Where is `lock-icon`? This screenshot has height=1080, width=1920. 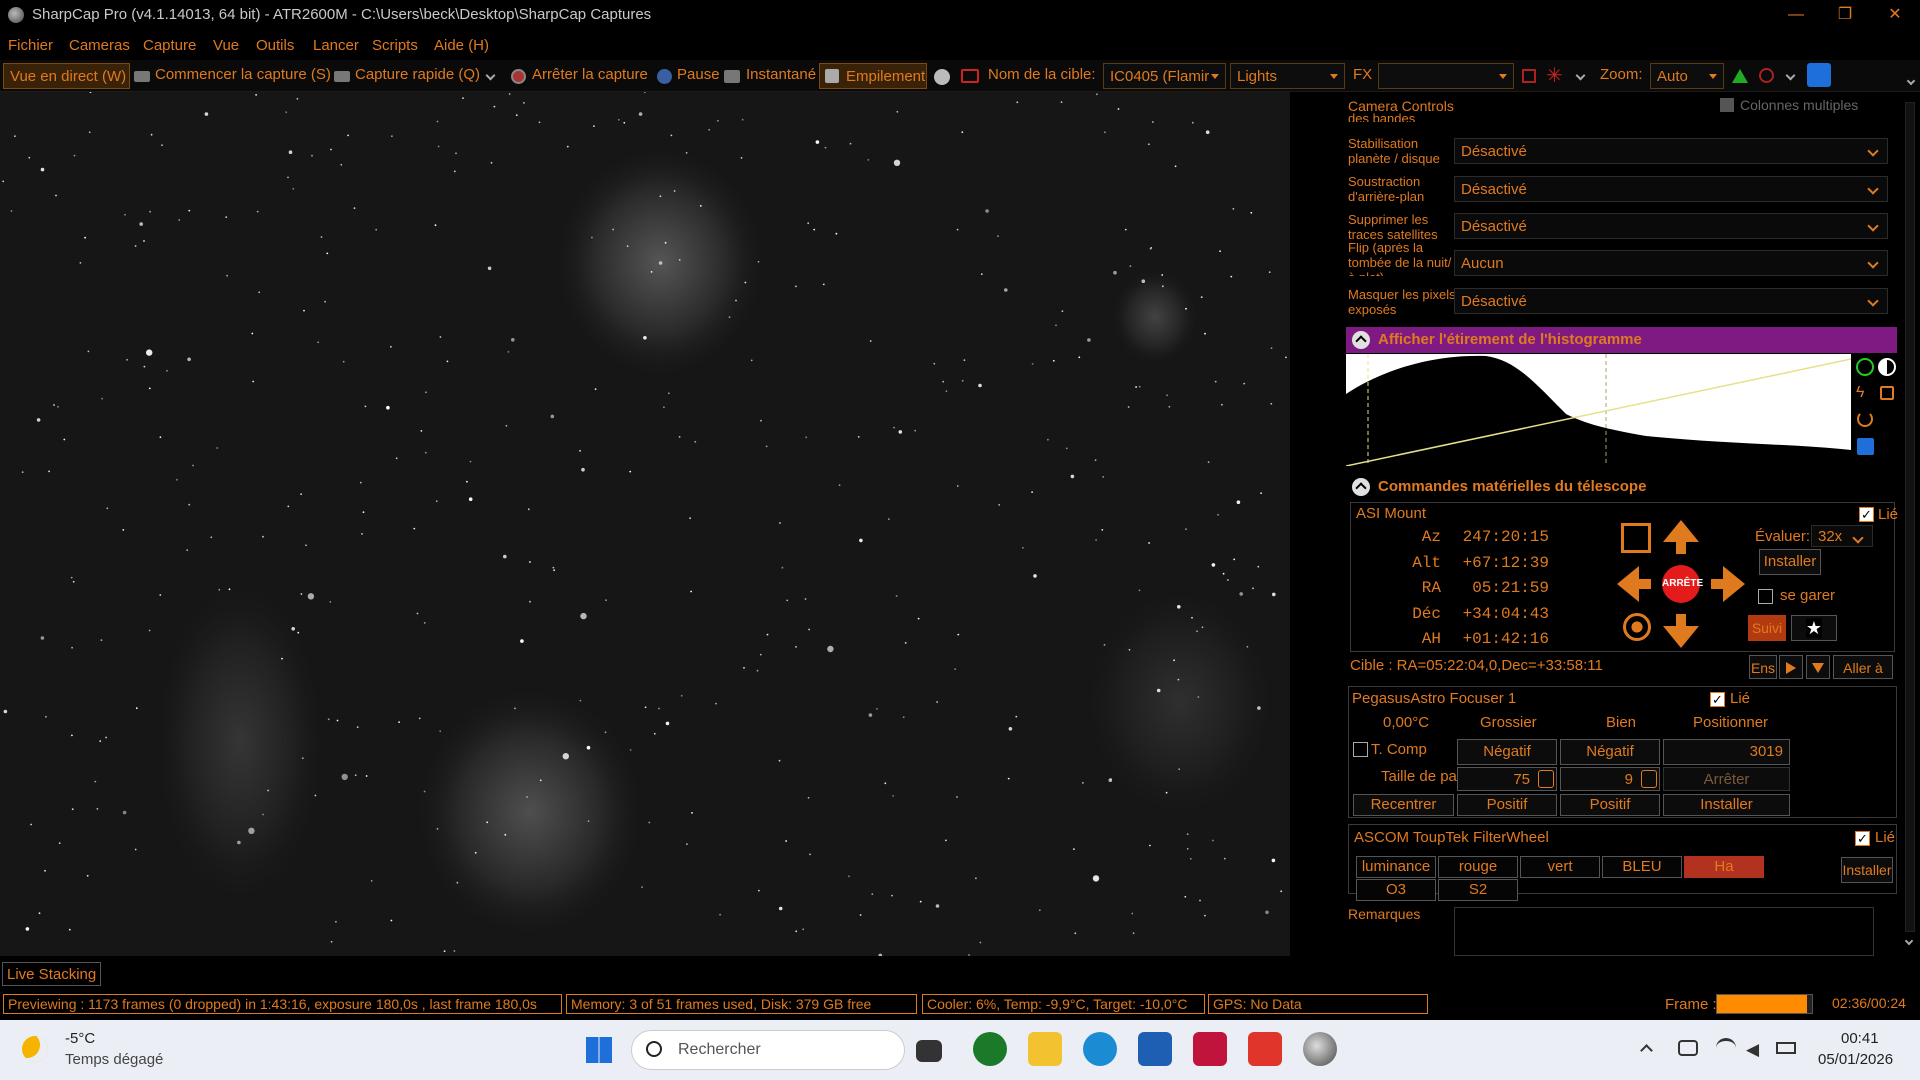
lock-icon is located at coordinates (1887, 393).